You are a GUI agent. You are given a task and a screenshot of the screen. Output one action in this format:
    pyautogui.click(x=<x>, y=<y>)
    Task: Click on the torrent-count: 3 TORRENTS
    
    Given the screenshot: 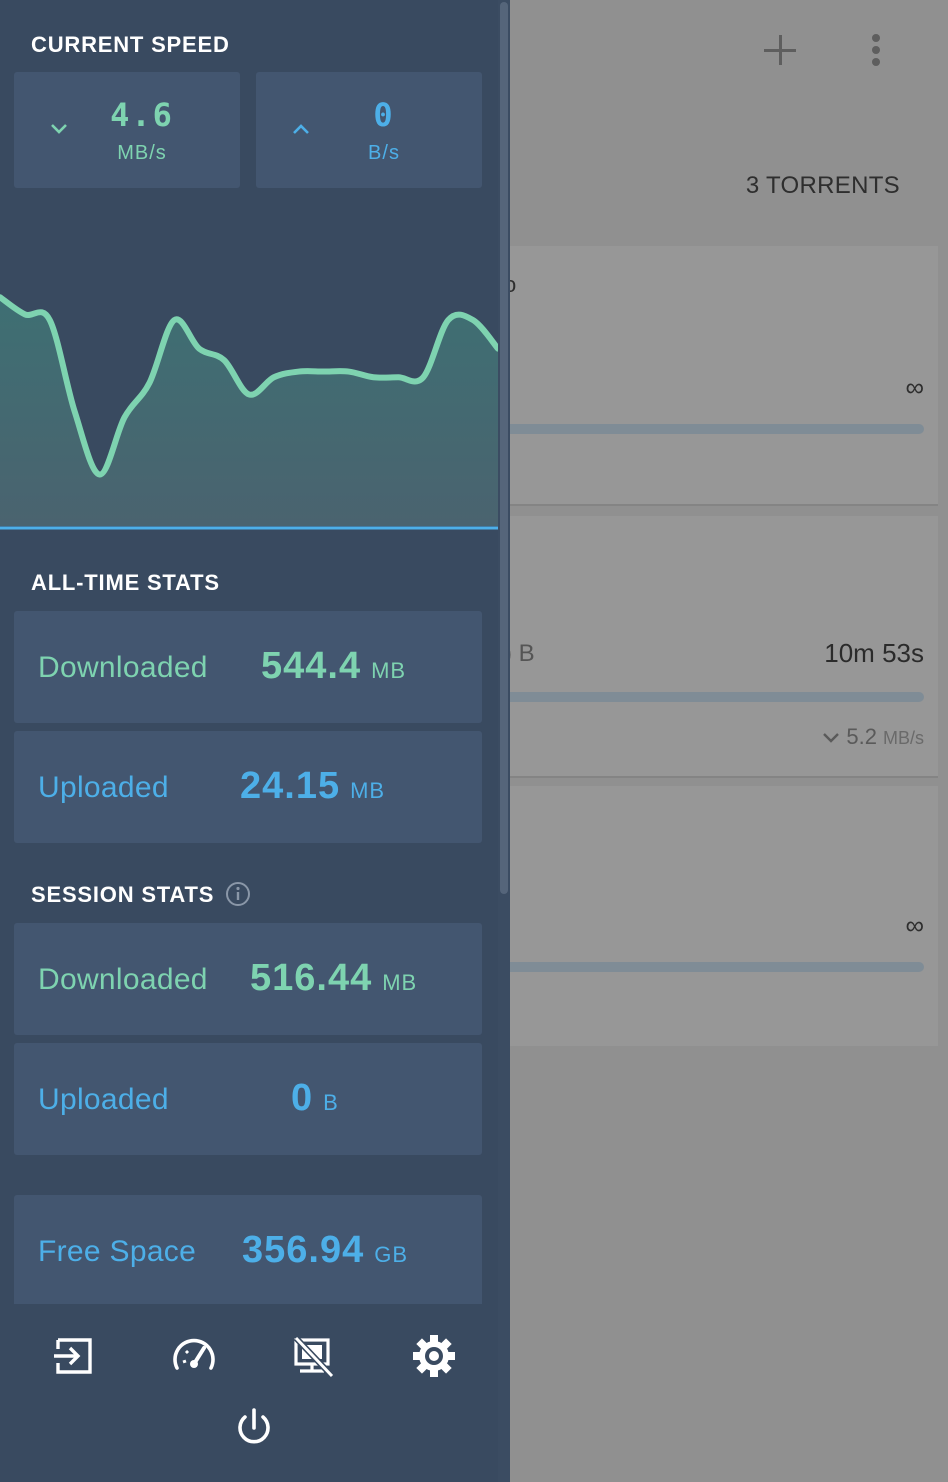 What is the action you would take?
    pyautogui.click(x=822, y=185)
    